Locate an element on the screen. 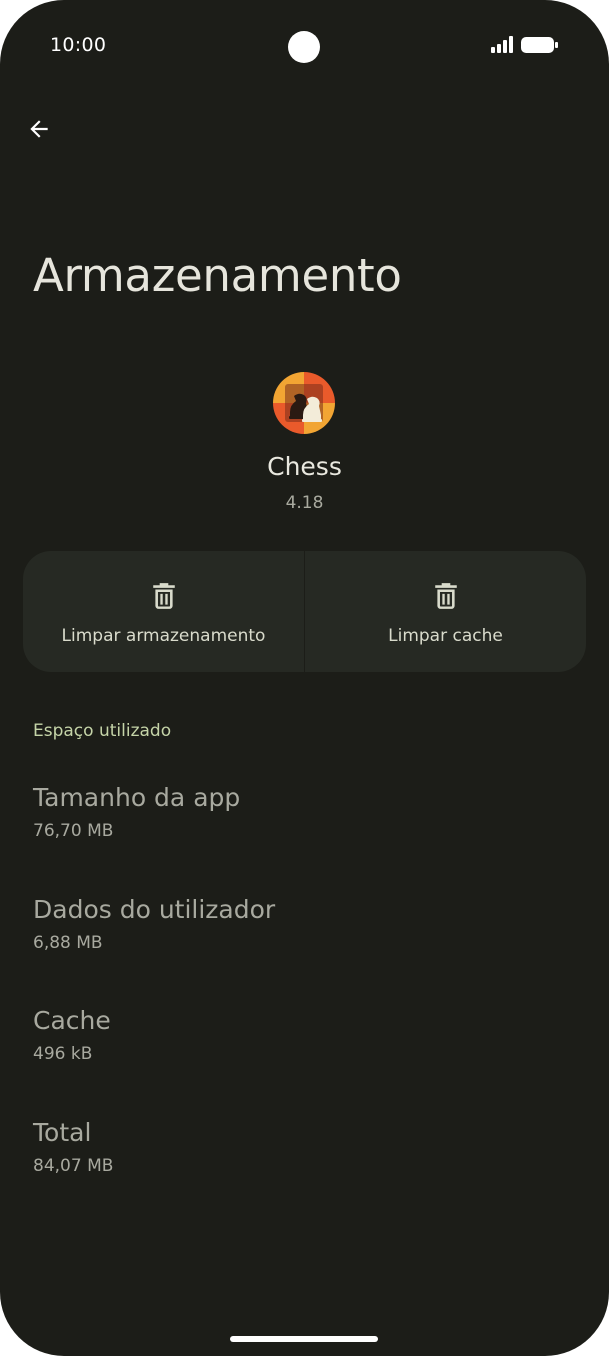  signal-icon is located at coordinates (502, 44).